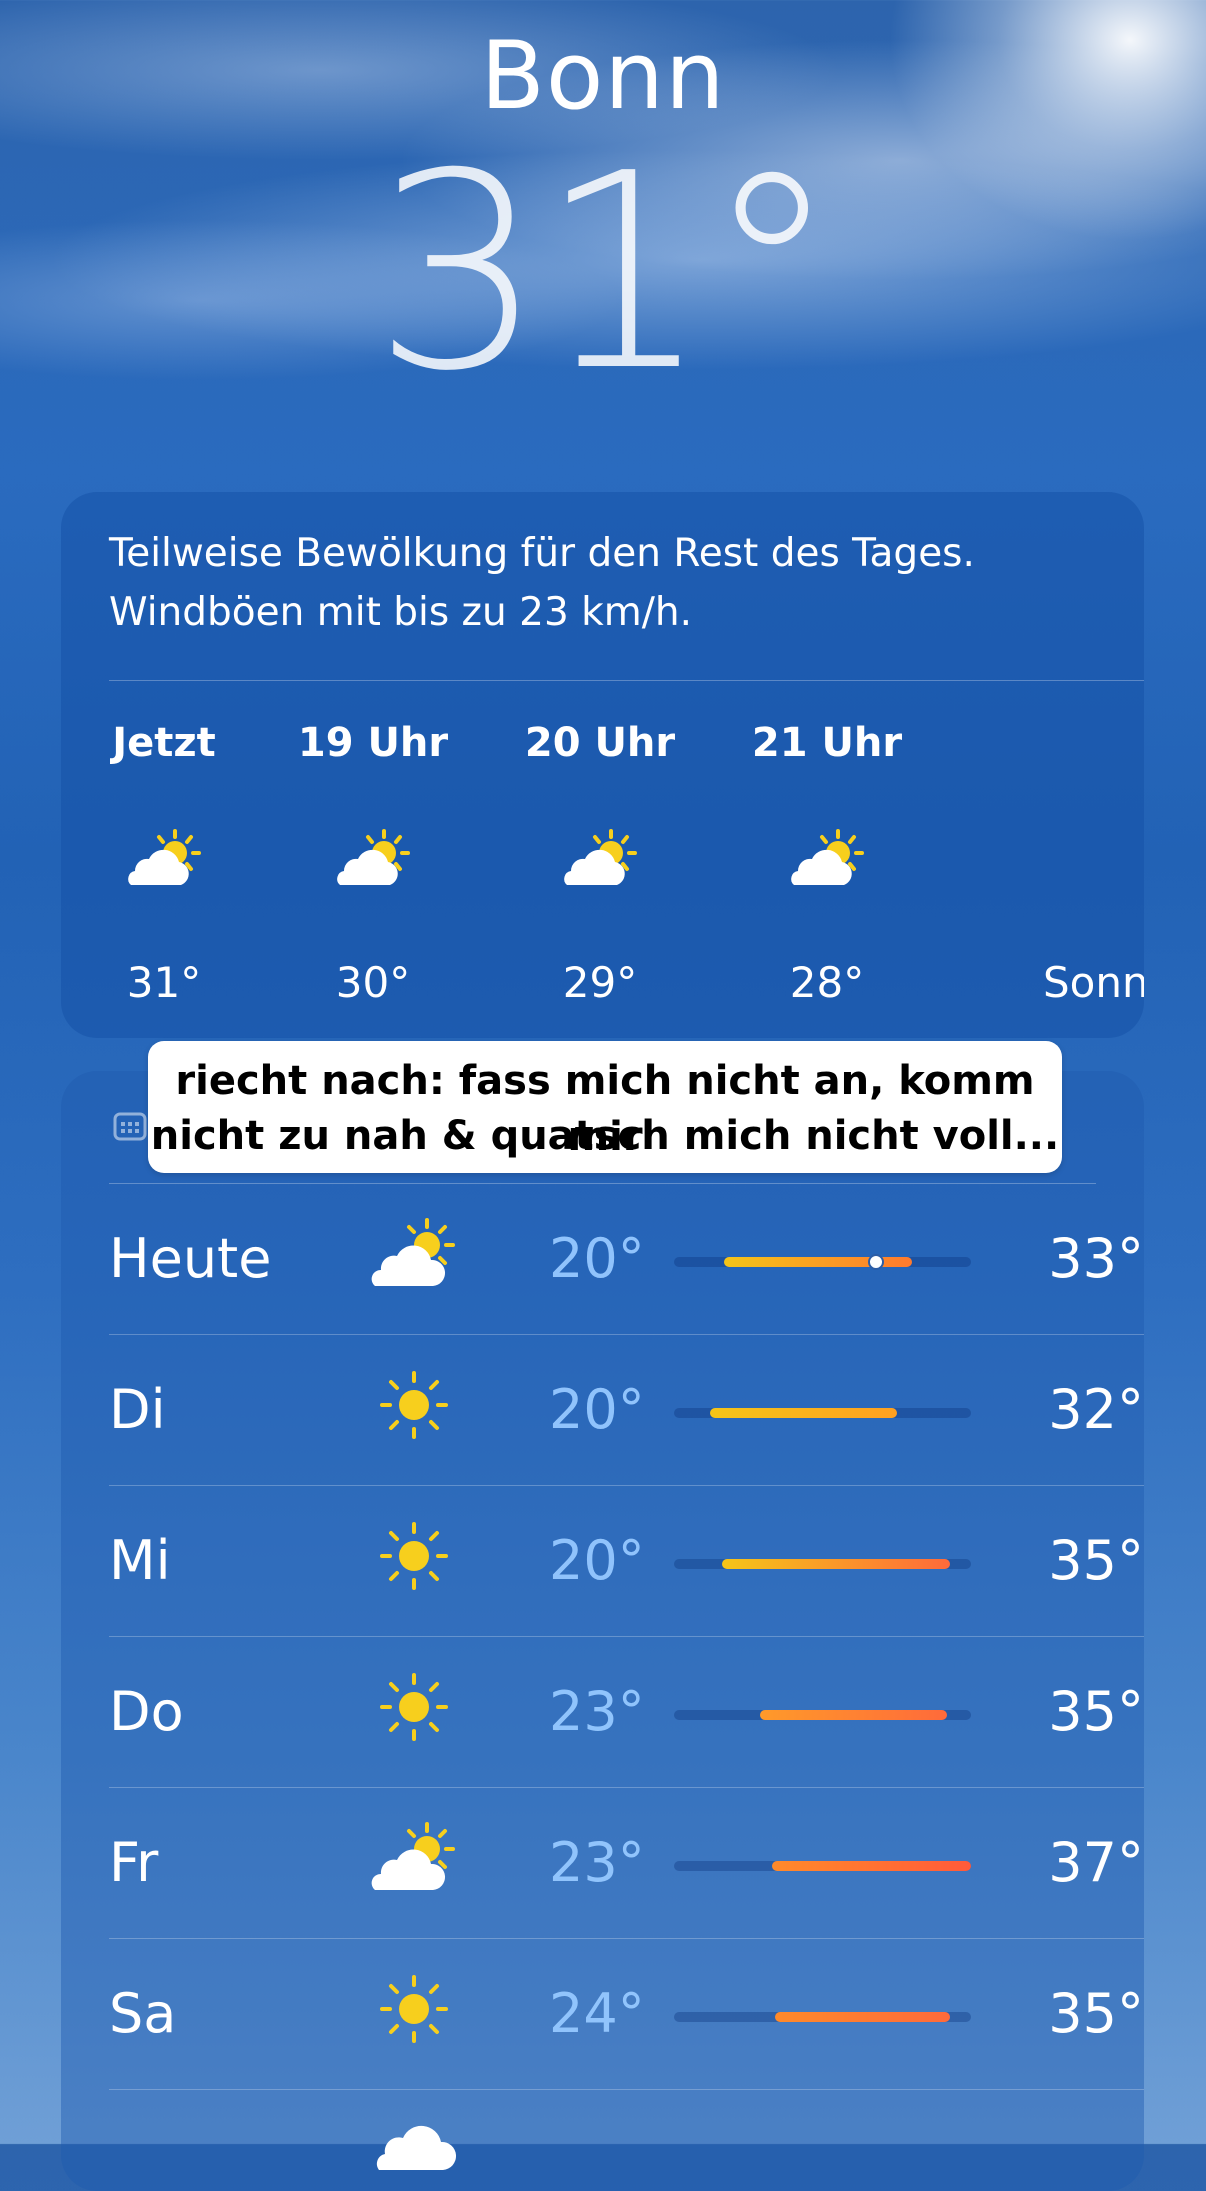  I want to click on hour-item-19: 19 Uhr 30°, so click(373, 765).